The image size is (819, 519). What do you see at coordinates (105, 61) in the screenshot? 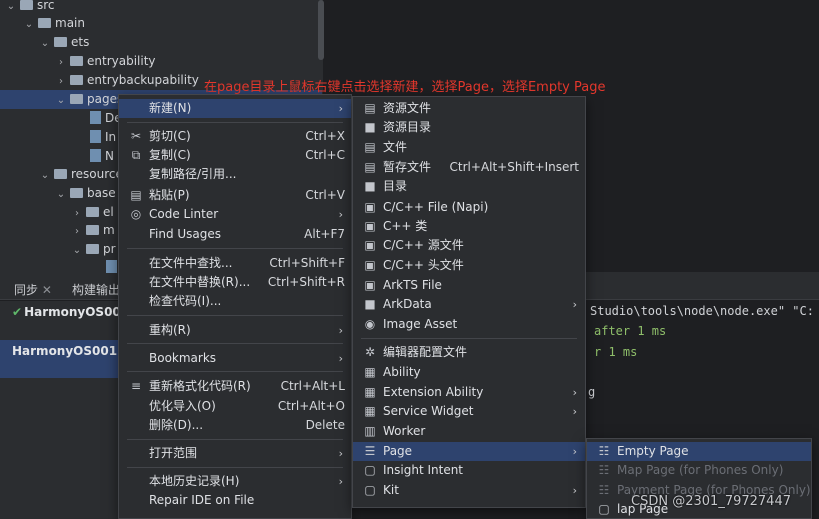
I see `tree-item-entryability: › entryability` at bounding box center [105, 61].